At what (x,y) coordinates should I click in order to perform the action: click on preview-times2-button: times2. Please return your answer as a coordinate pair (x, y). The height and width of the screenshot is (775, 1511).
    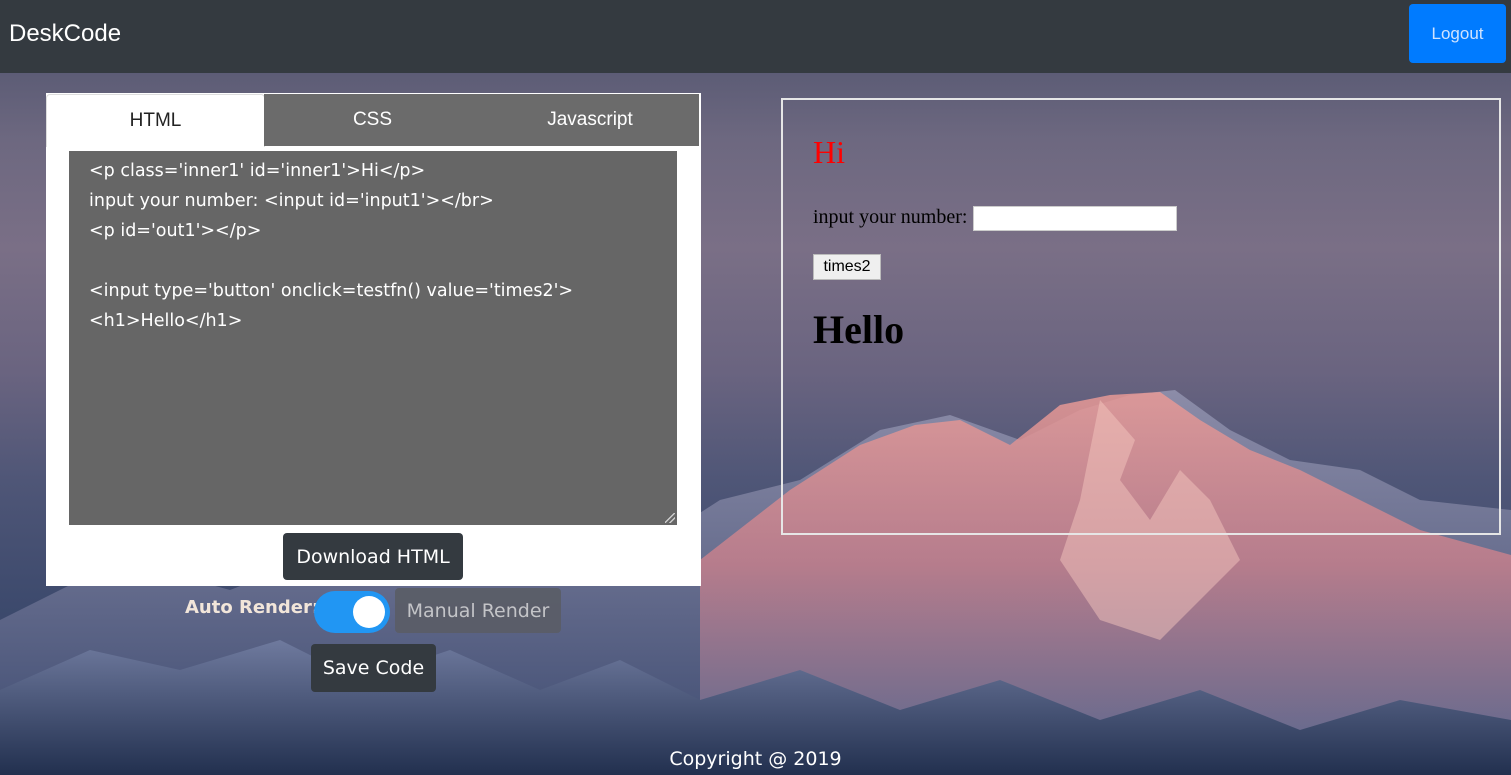
    Looking at the image, I should click on (847, 267).